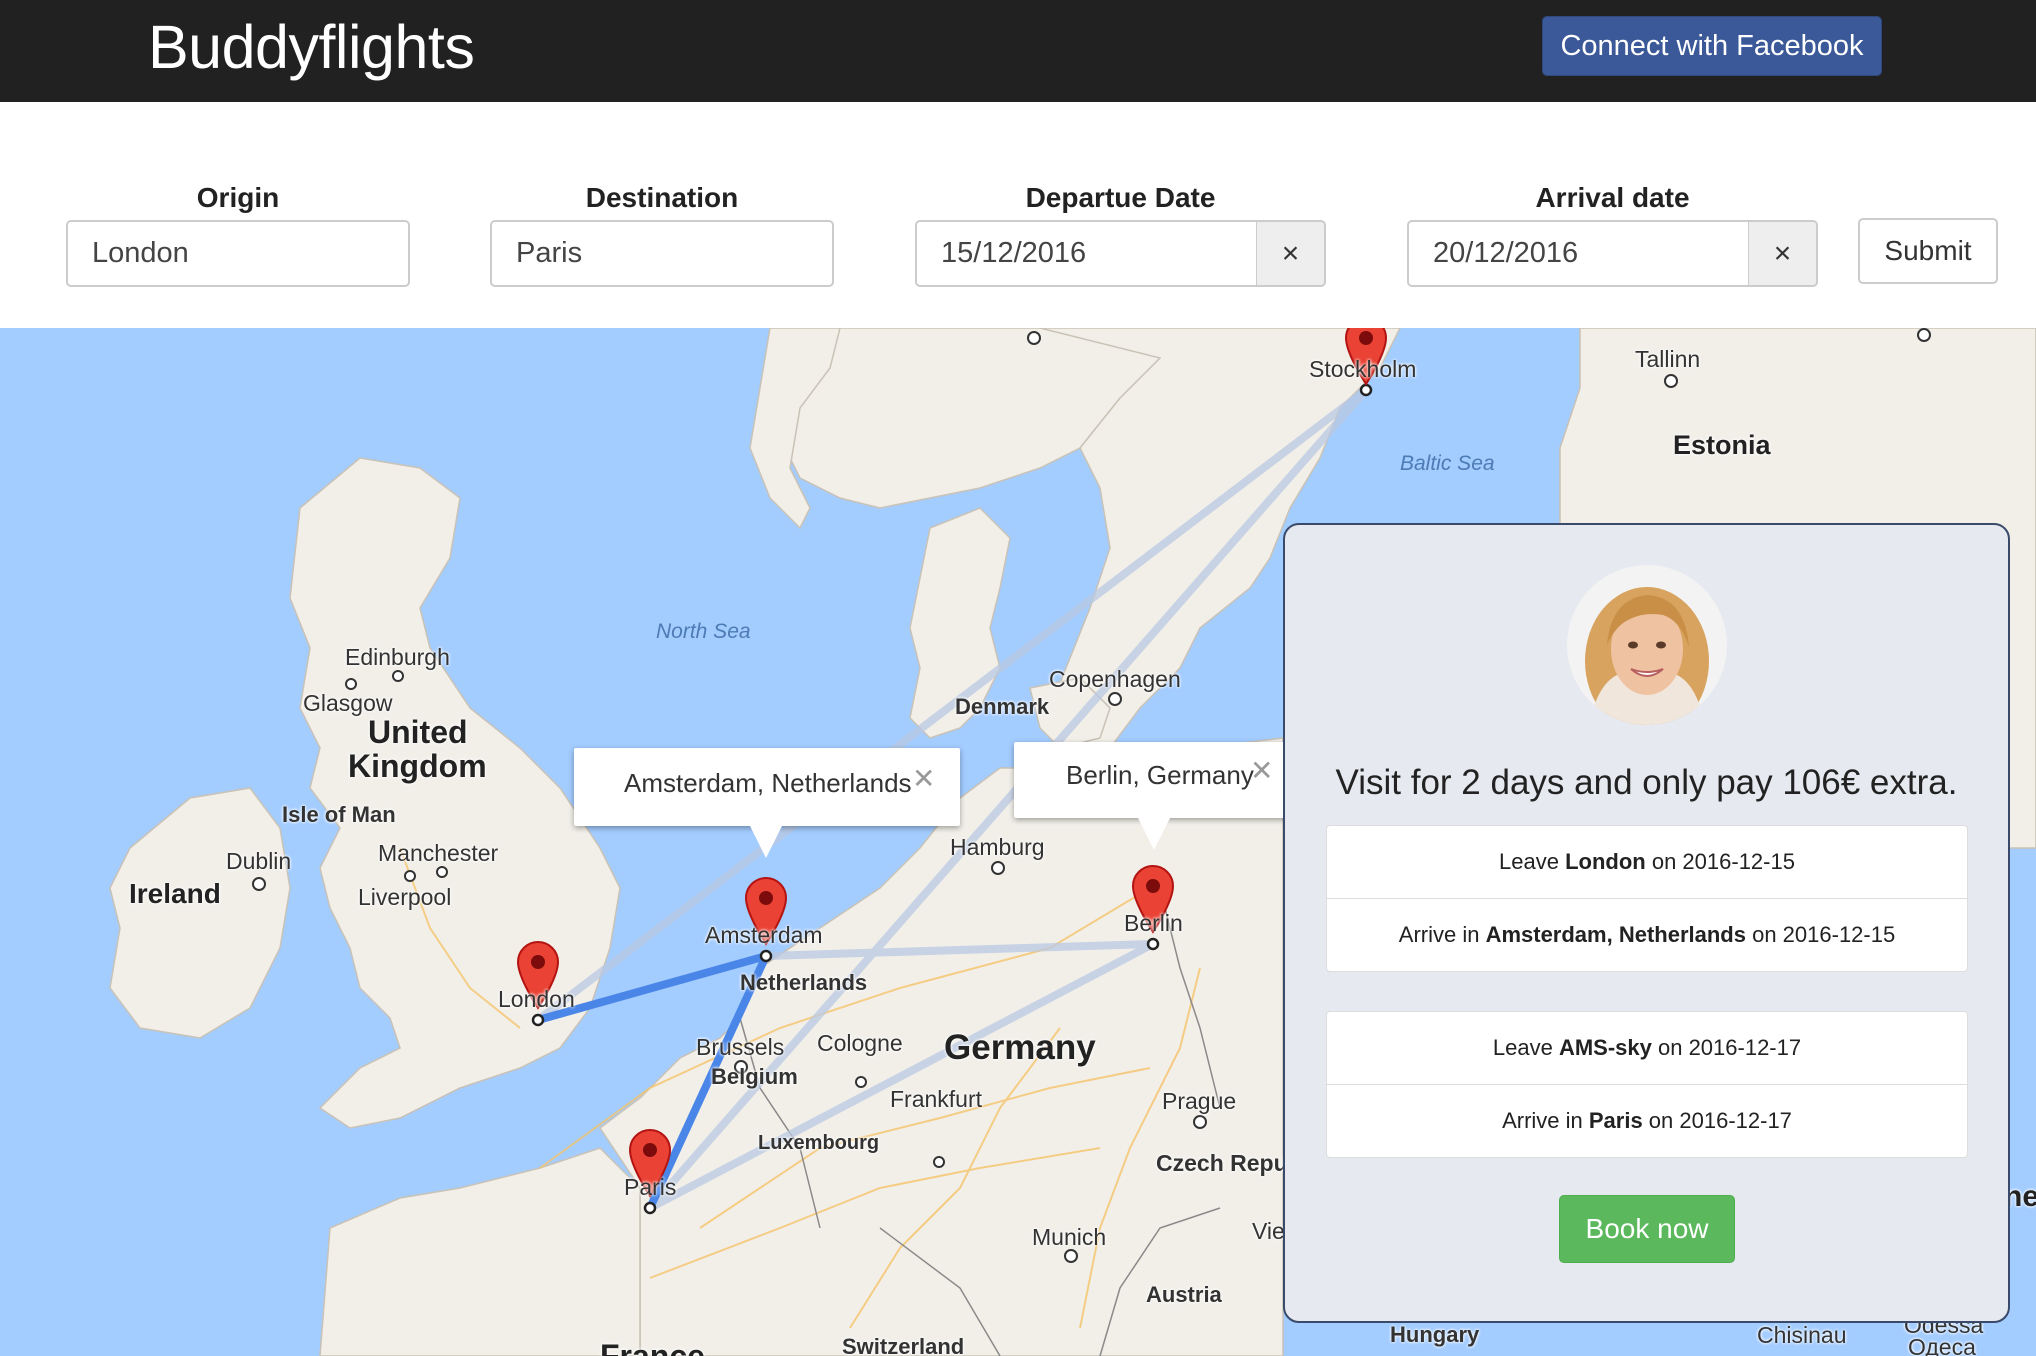  Describe the element at coordinates (1020, 1047) in the screenshot. I see `map-label-germany: Germany` at that location.